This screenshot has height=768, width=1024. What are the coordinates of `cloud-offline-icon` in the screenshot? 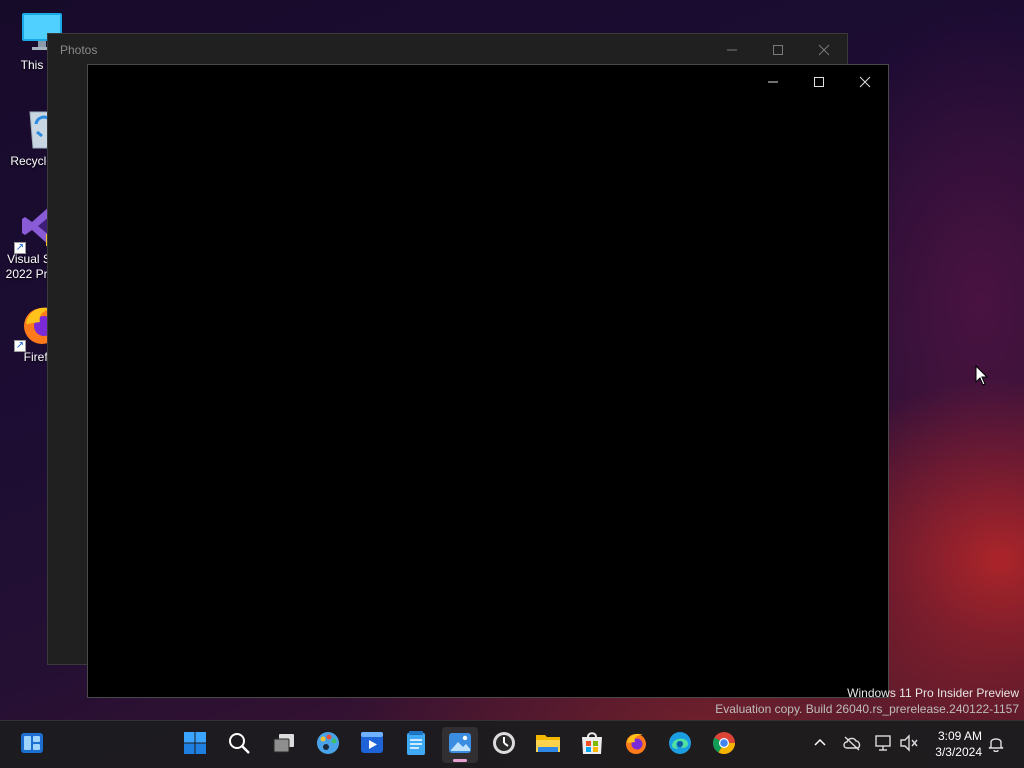 It's located at (852, 745).